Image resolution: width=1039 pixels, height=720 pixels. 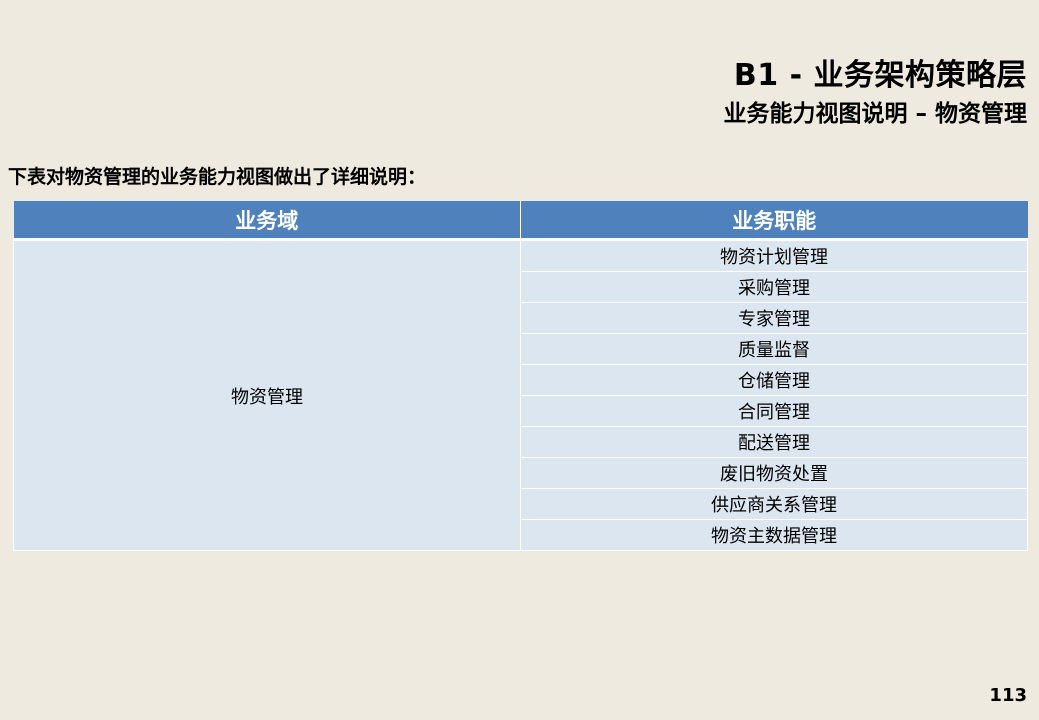 What do you see at coordinates (774, 473) in the screenshot?
I see `function-cell: 废旧物资处置` at bounding box center [774, 473].